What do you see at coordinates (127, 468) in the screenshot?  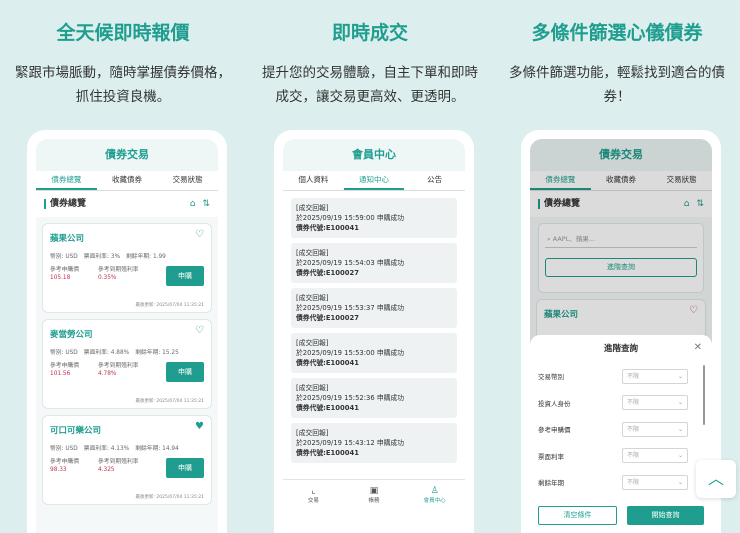 I see `bond-price-row: 參考申購價 98.33 參考到期殖利率 4.325 申購` at bounding box center [127, 468].